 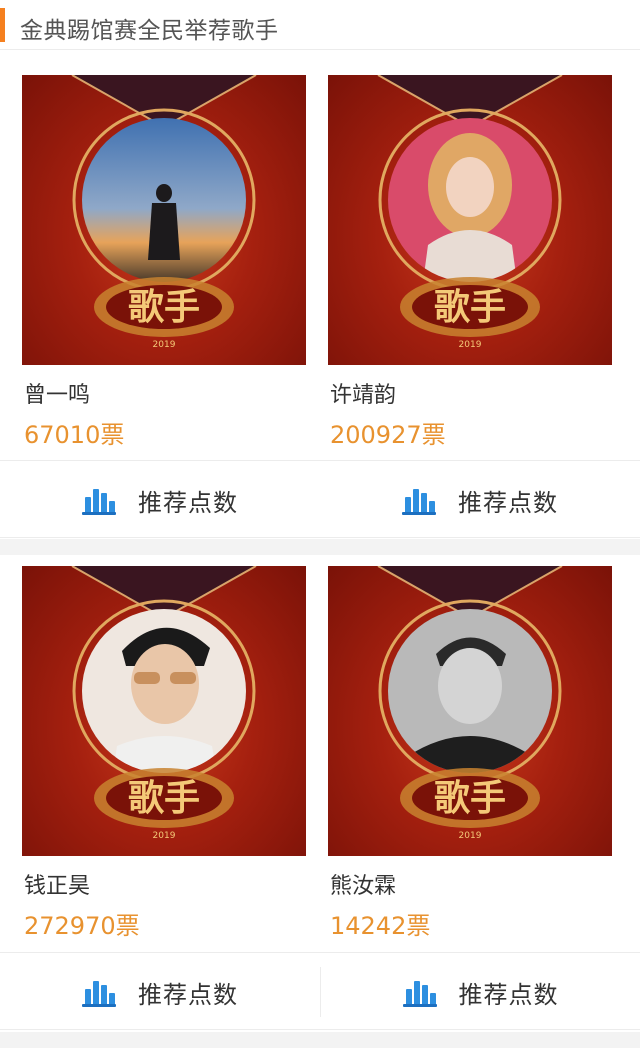 What do you see at coordinates (363, 395) in the screenshot?
I see `singer-name: 许靖韵` at bounding box center [363, 395].